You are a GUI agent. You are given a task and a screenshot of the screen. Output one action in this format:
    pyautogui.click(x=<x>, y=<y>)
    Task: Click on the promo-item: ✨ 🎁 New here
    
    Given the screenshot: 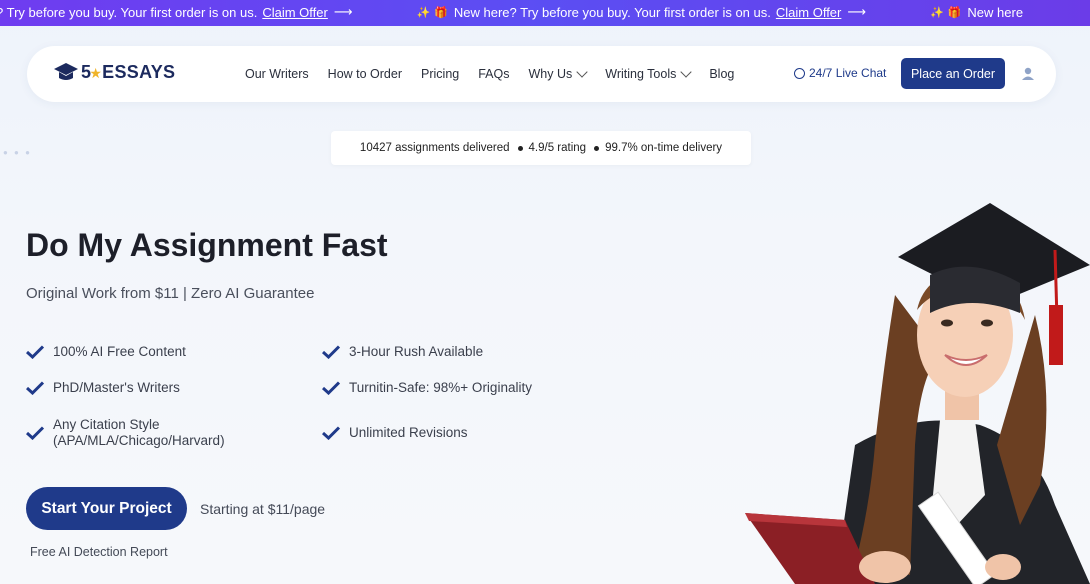 What is the action you would take?
    pyautogui.click(x=976, y=12)
    